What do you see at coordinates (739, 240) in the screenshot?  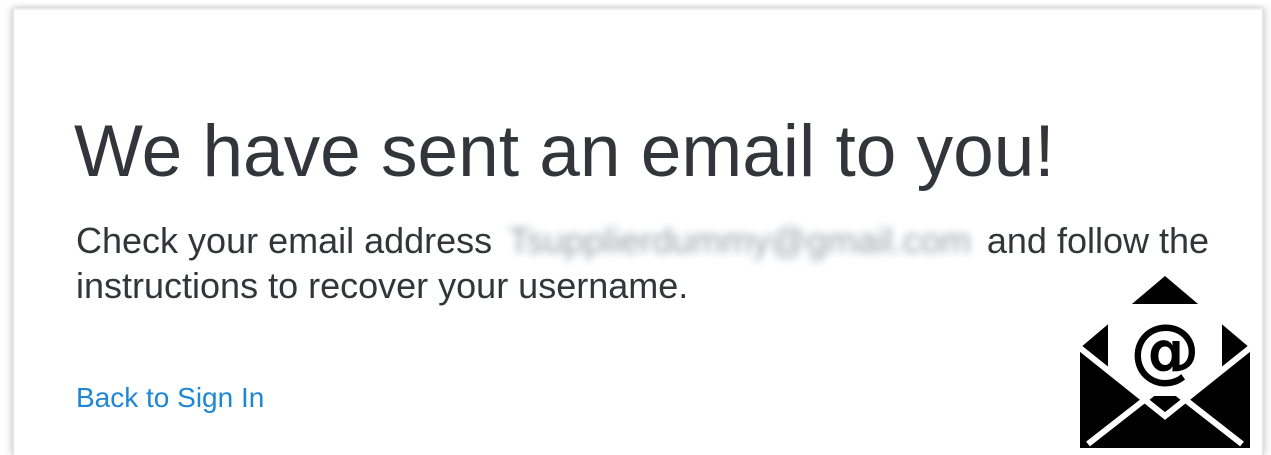 I see `redacted-email-address: Tsupplierdummy@gmail.com` at bounding box center [739, 240].